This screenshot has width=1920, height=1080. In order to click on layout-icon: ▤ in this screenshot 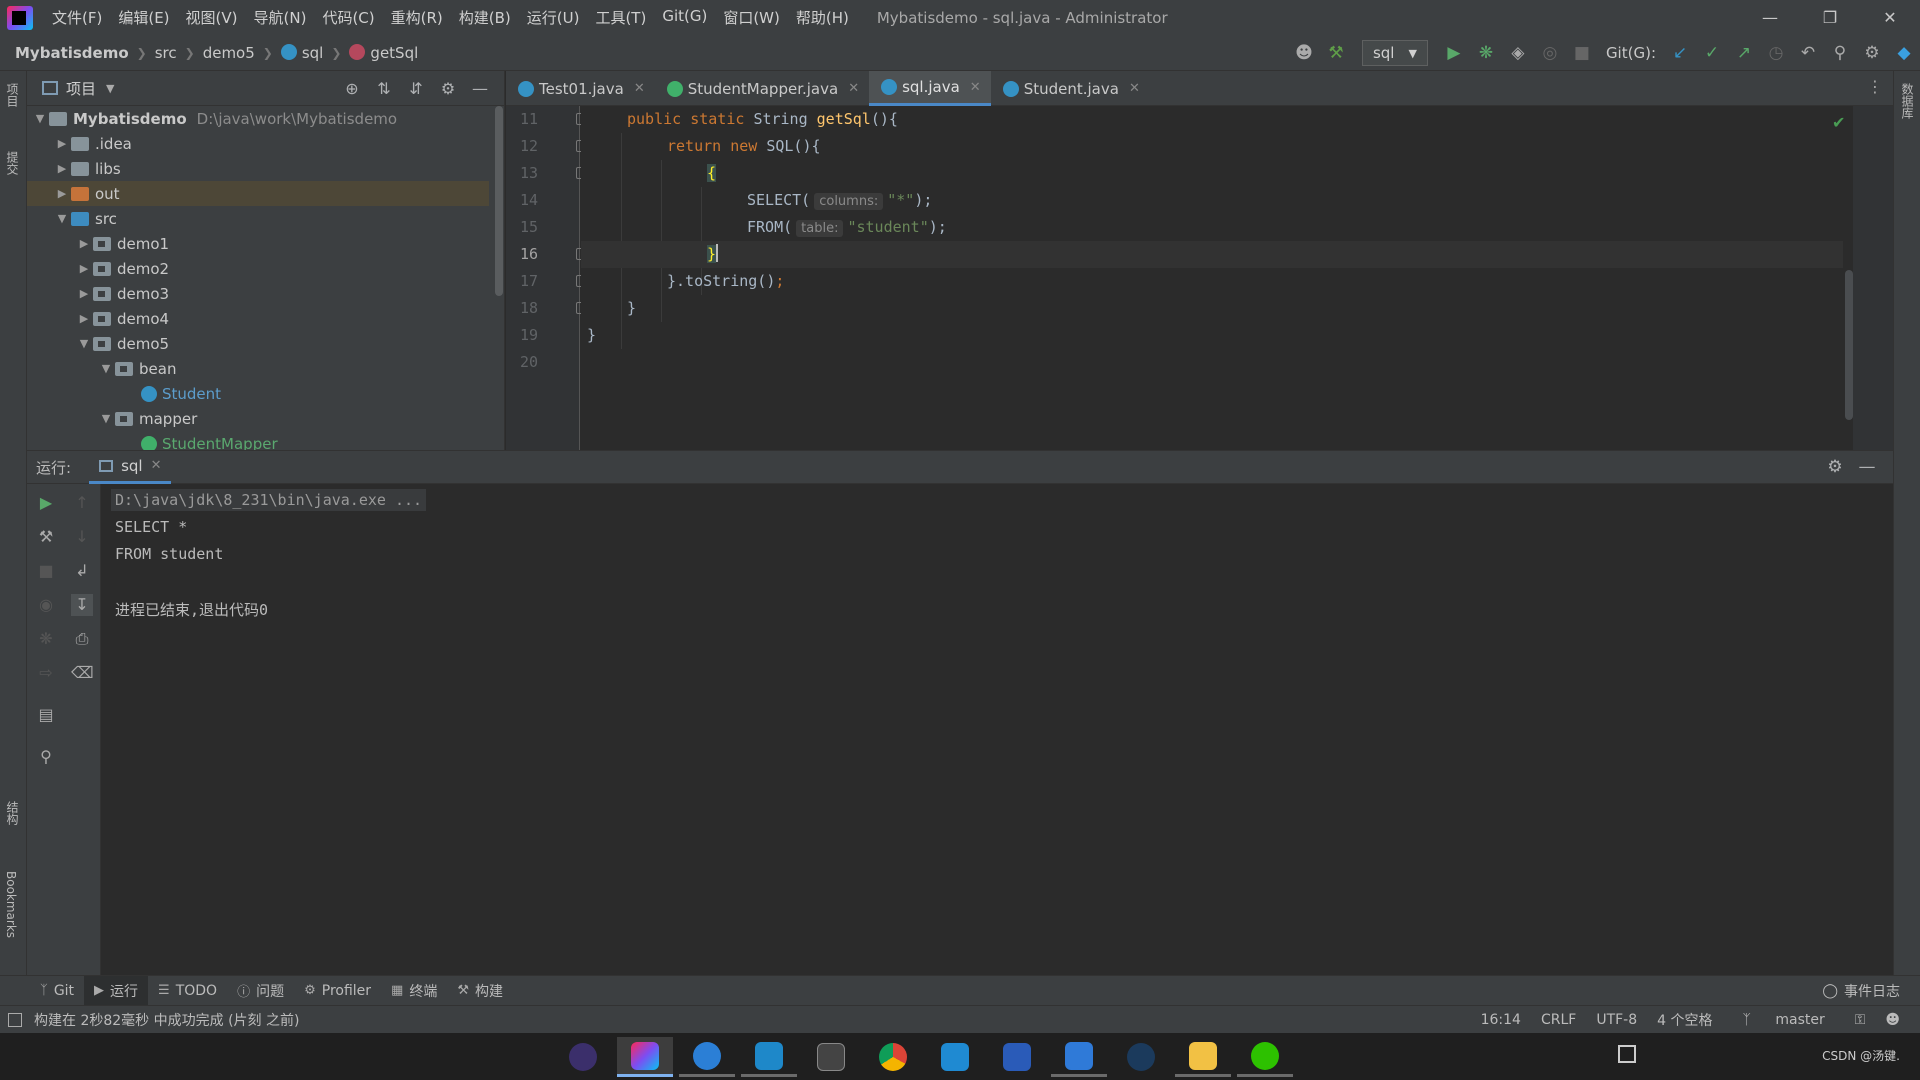, I will do `click(46, 715)`.